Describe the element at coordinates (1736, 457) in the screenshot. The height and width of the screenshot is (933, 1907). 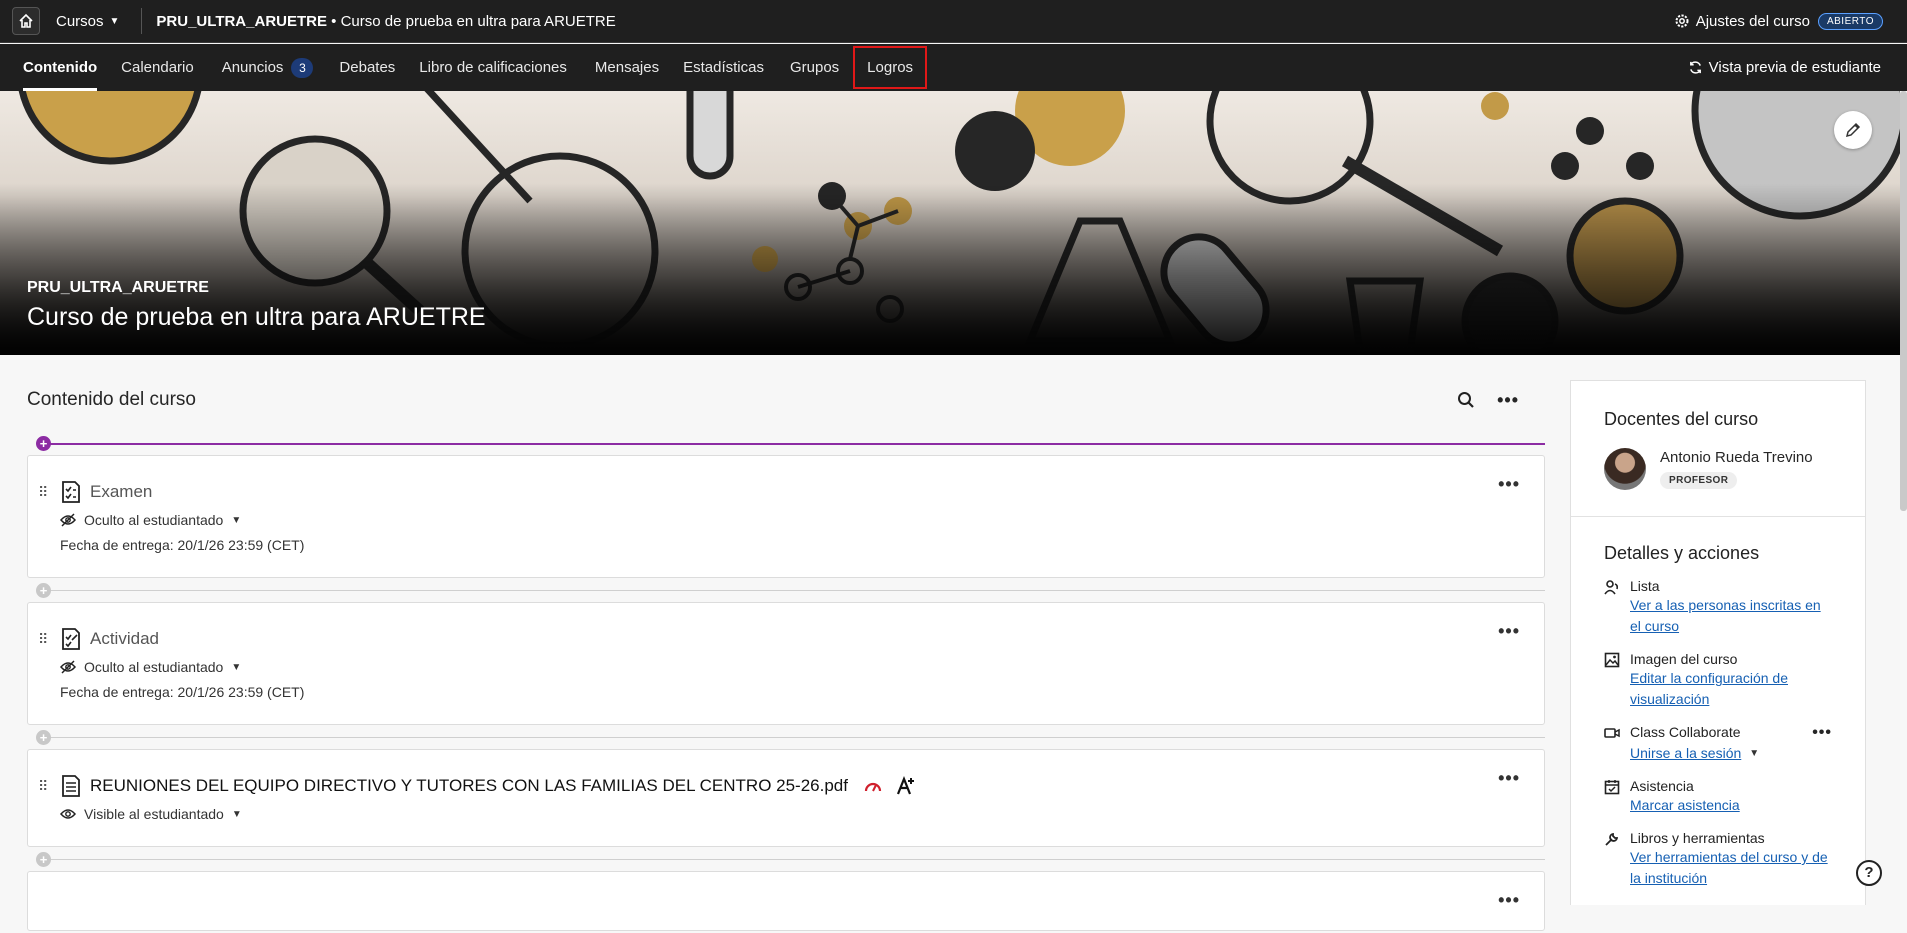
I see `teacher-name: Antonio Rueda Trevino` at that location.